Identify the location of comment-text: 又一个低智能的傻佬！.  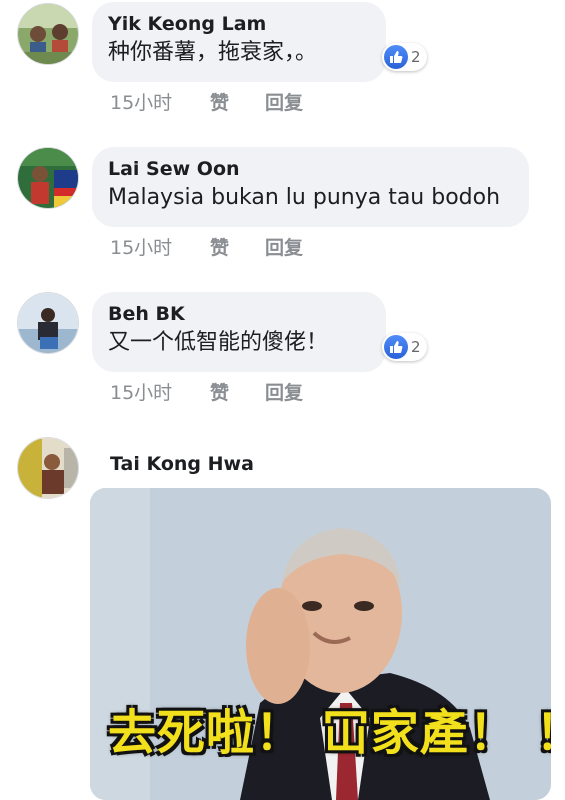
(218, 342).